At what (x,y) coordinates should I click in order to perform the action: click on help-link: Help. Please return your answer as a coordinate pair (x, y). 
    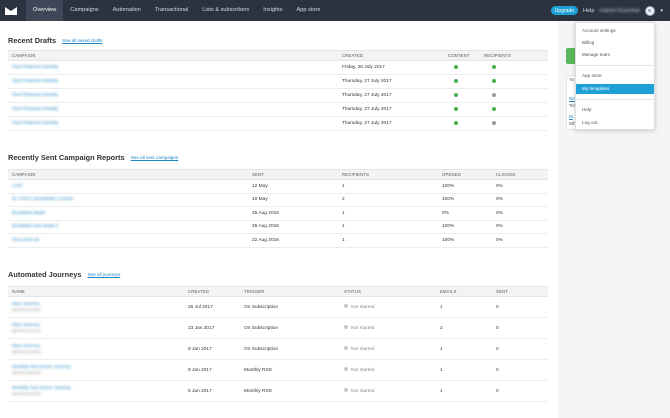
    Looking at the image, I should click on (589, 11).